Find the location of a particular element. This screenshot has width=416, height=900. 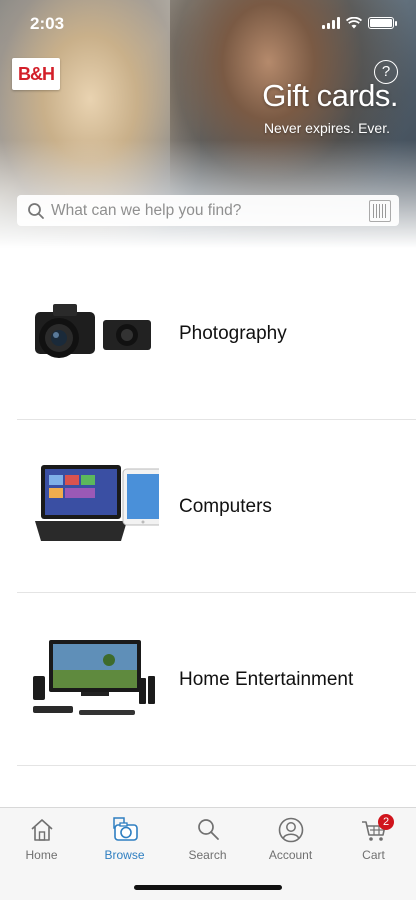

tab-cart: 2 Cart is located at coordinates (373, 838).